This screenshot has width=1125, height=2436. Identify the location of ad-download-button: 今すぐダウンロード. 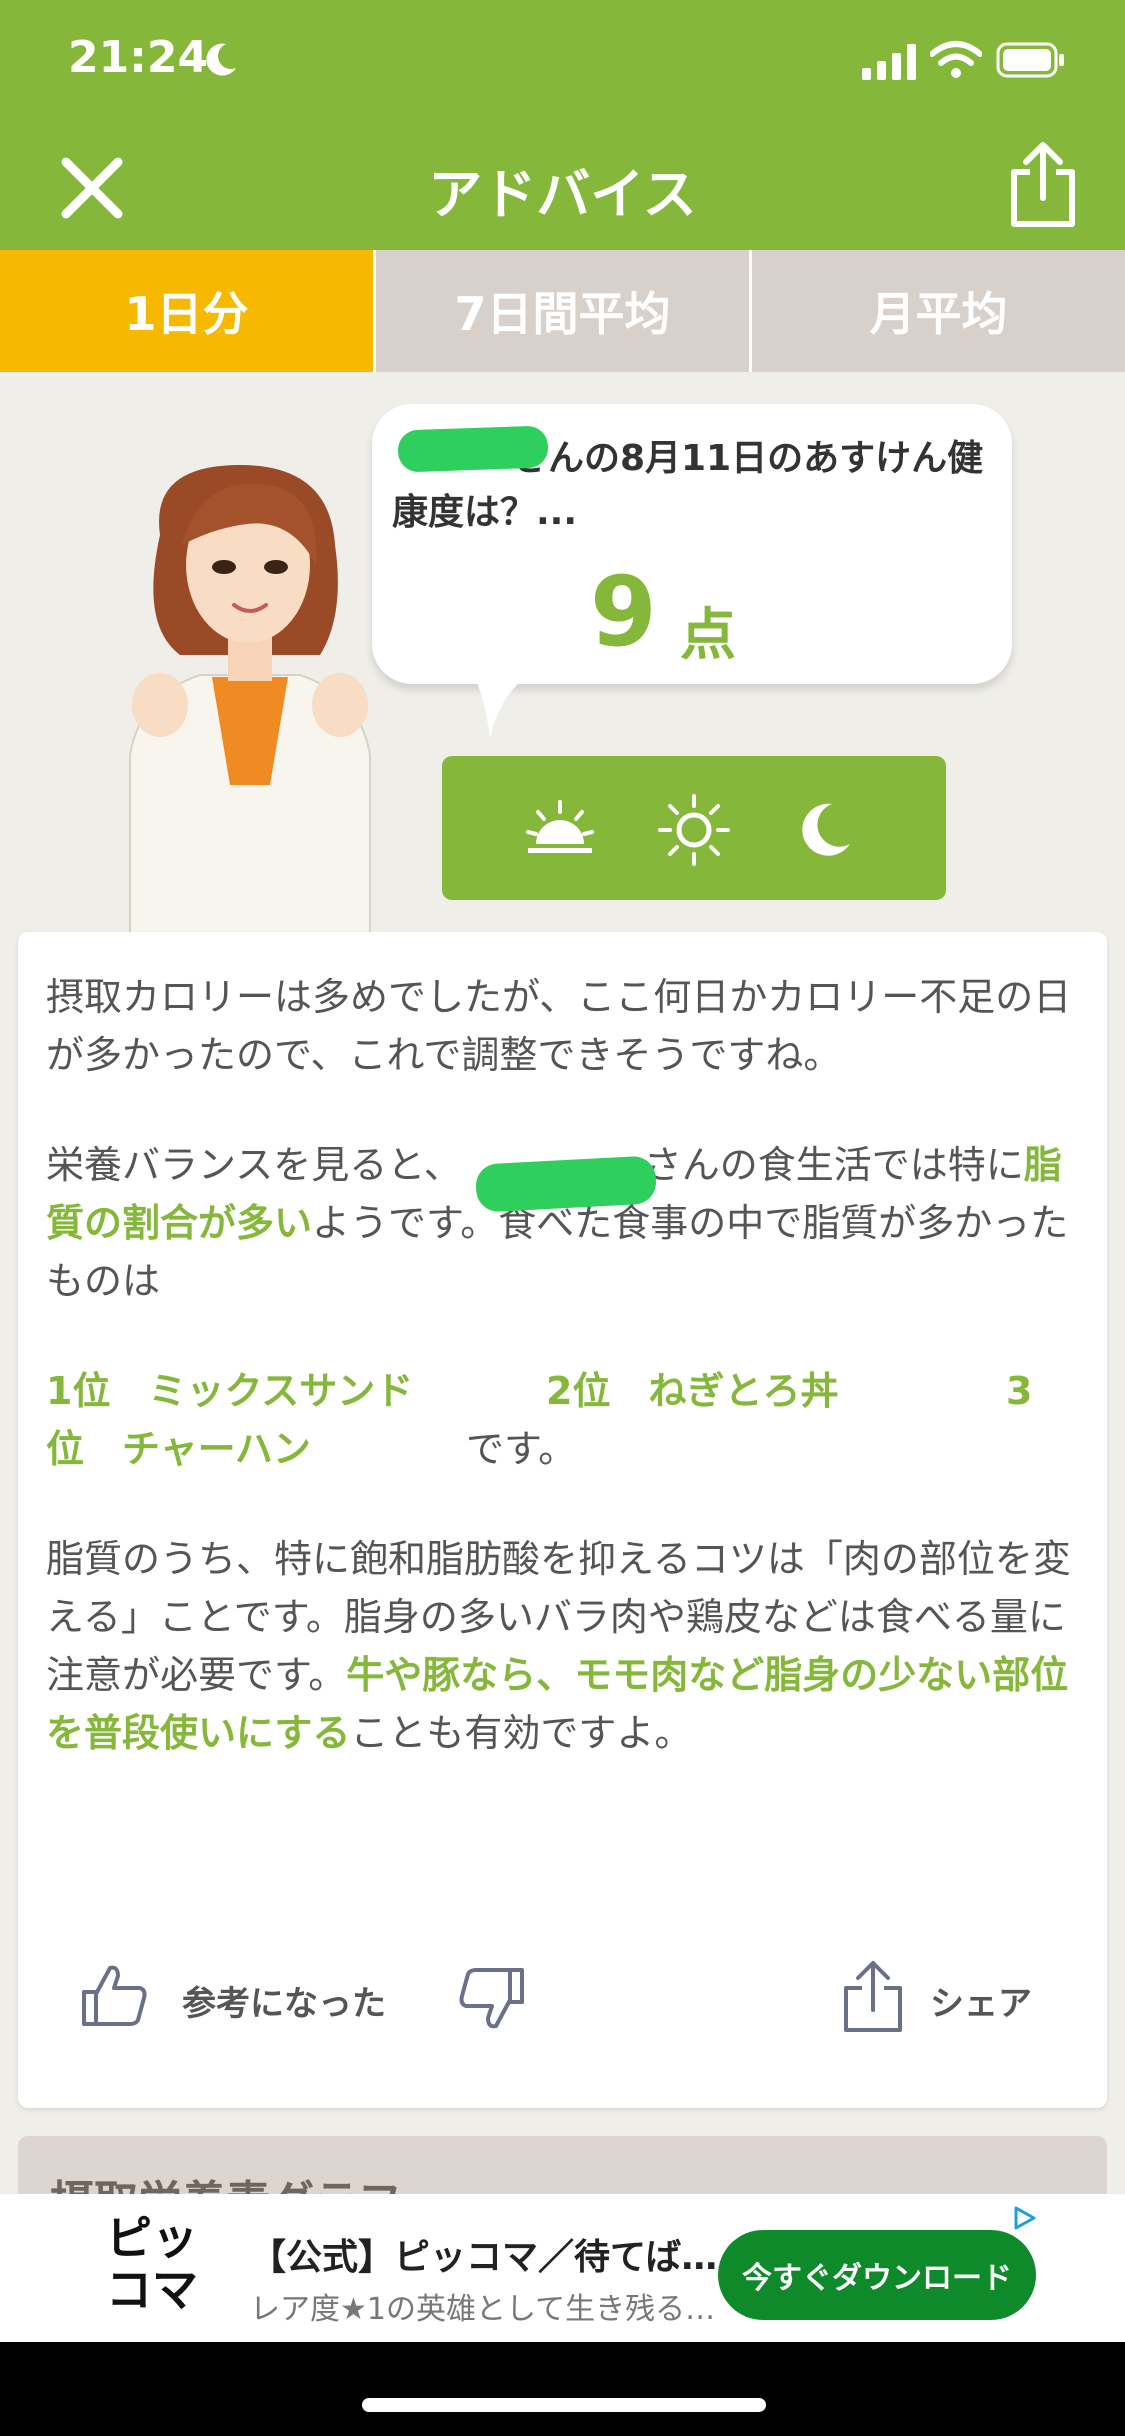
(877, 2275).